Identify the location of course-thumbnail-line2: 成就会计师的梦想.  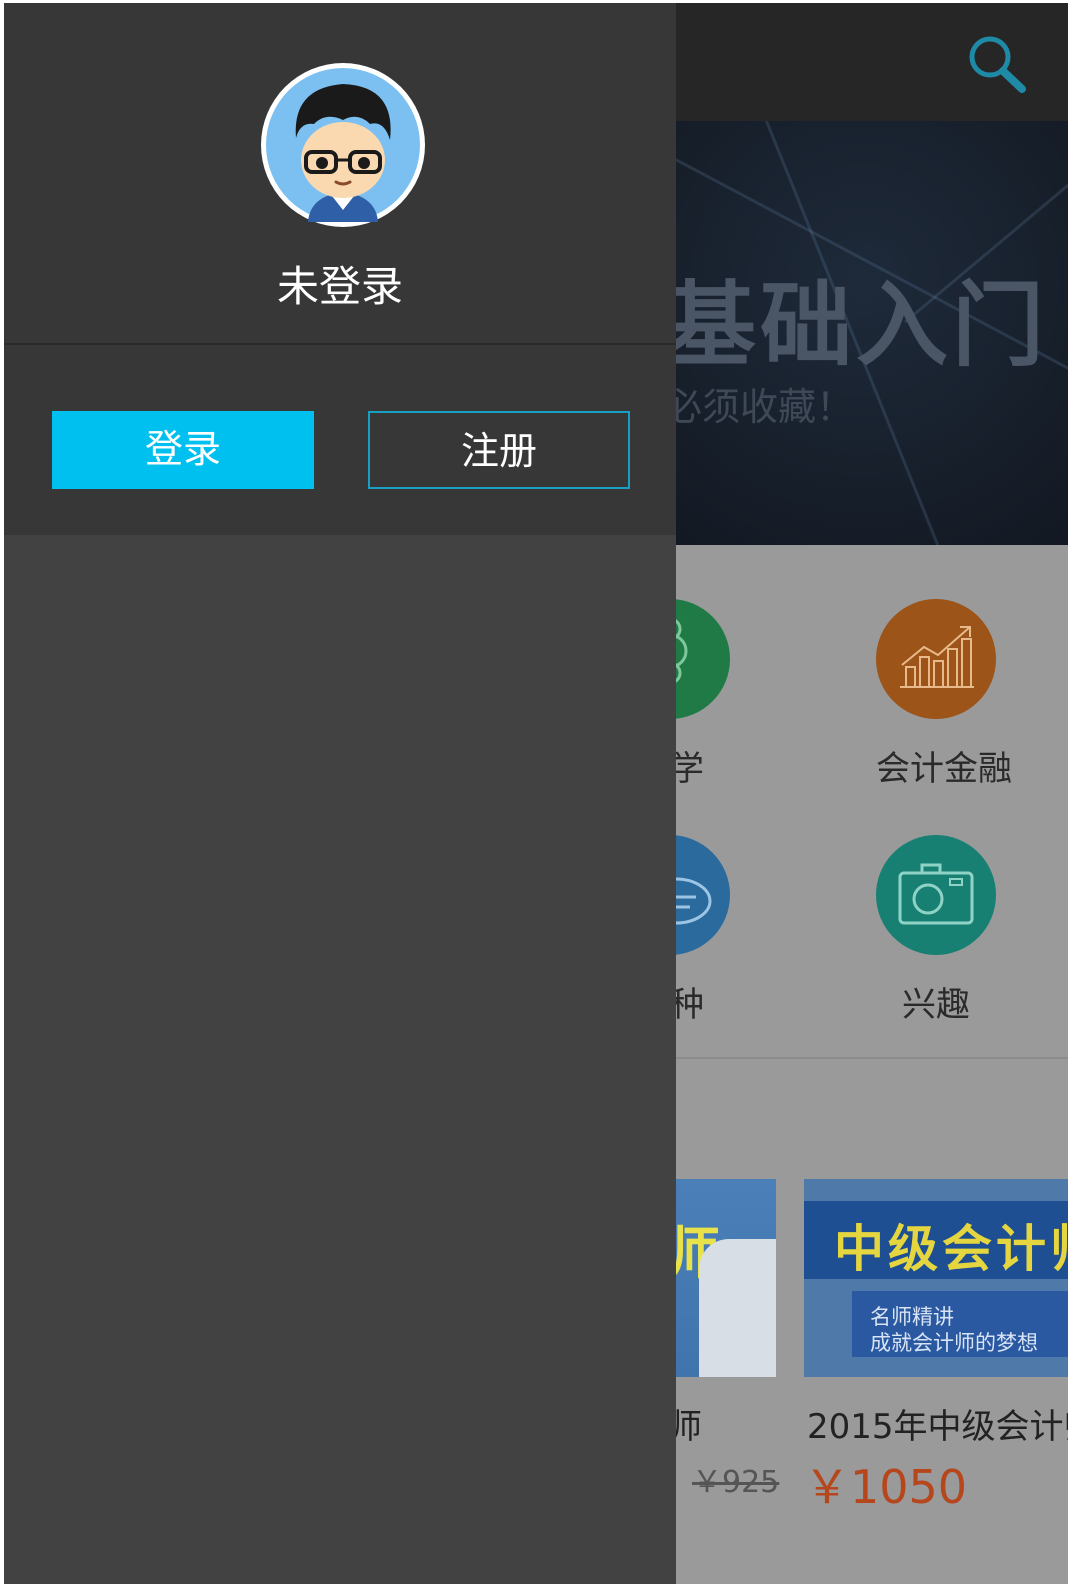
(954, 1343).